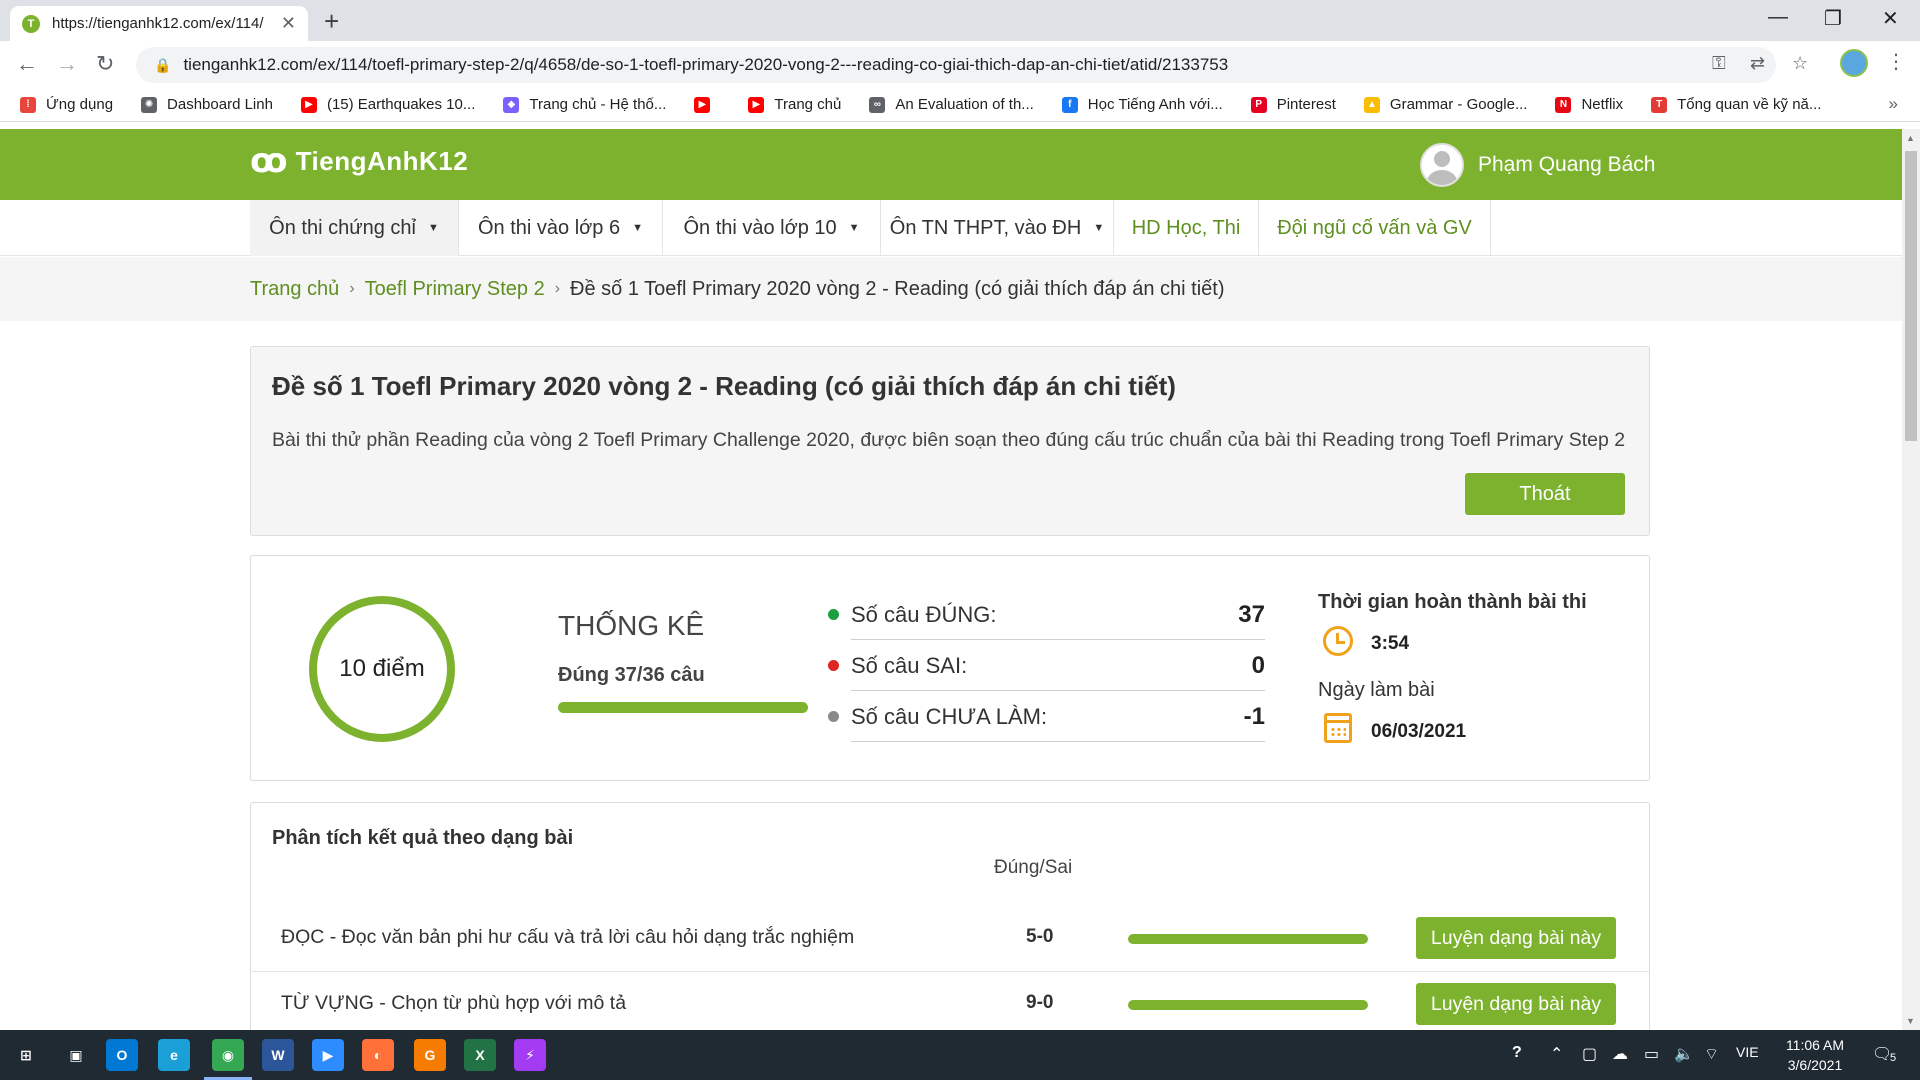  I want to click on user-menu: Phạm Quang Bách, so click(1537, 165).